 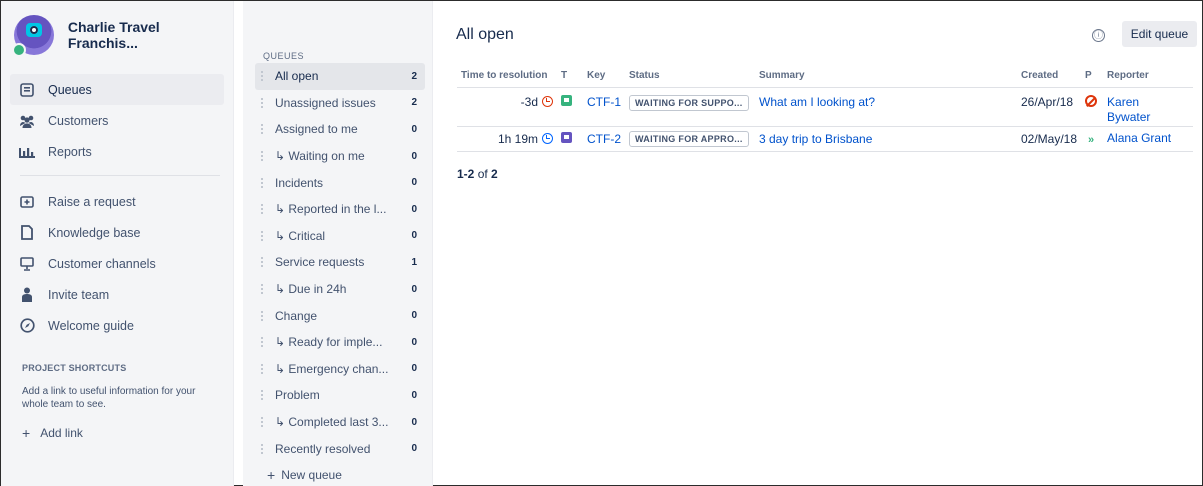 I want to click on queue-item: Unassigned issues 2, so click(x=340, y=103).